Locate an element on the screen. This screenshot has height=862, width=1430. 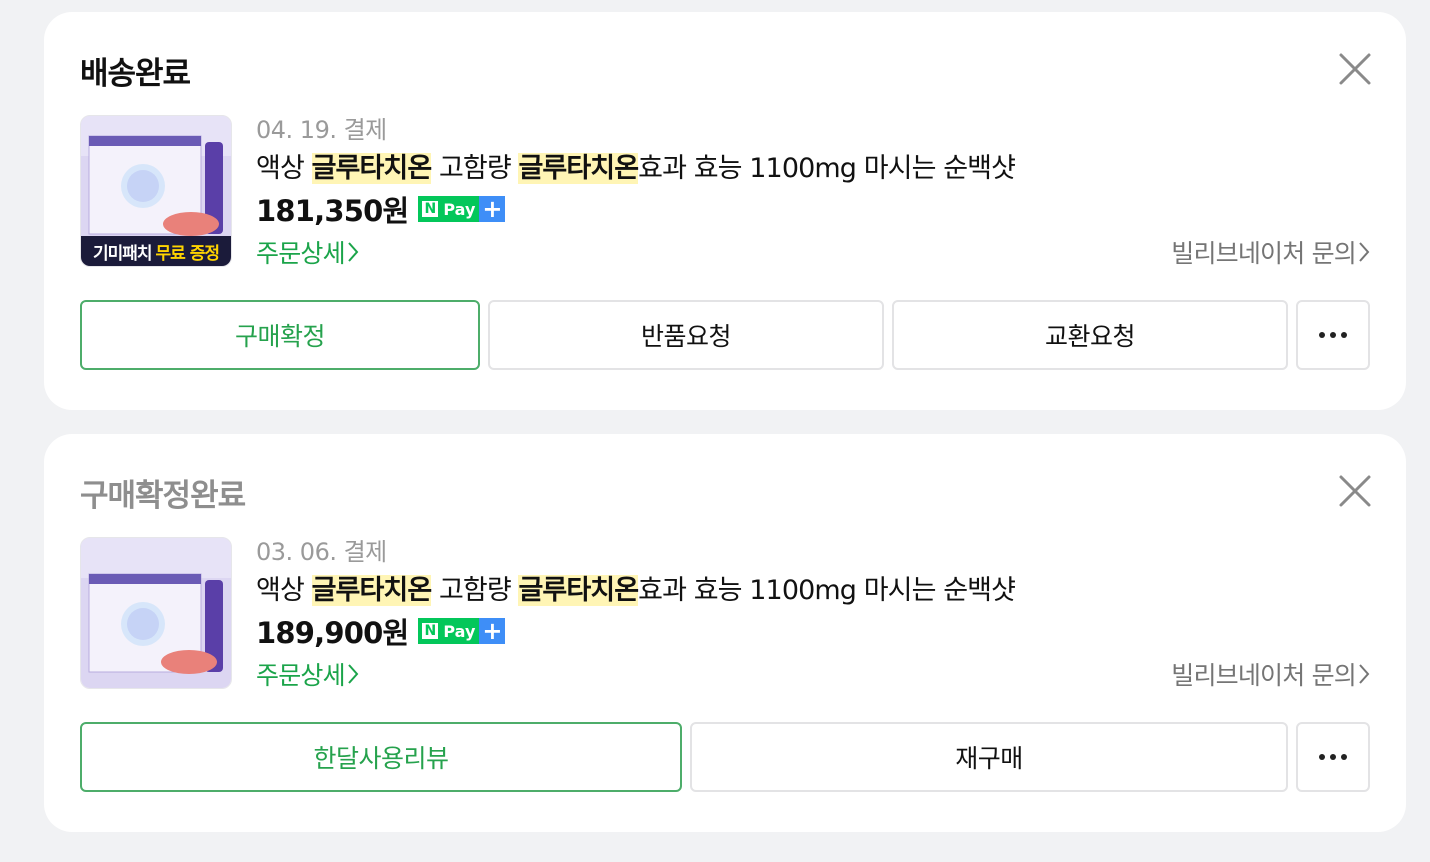
order-status: 배송완료 is located at coordinates (135, 74).